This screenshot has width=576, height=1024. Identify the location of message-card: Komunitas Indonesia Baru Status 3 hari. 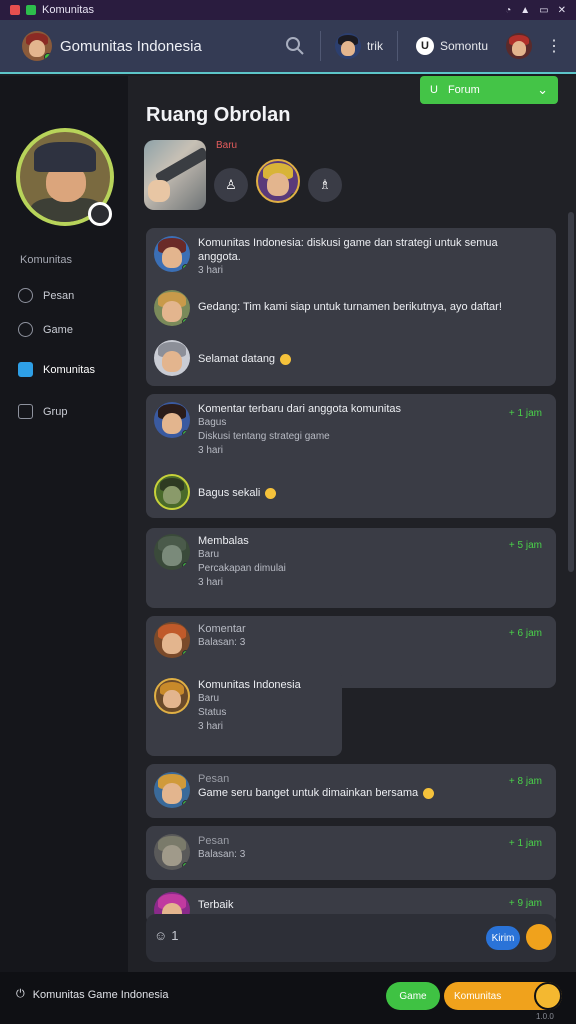
(244, 713).